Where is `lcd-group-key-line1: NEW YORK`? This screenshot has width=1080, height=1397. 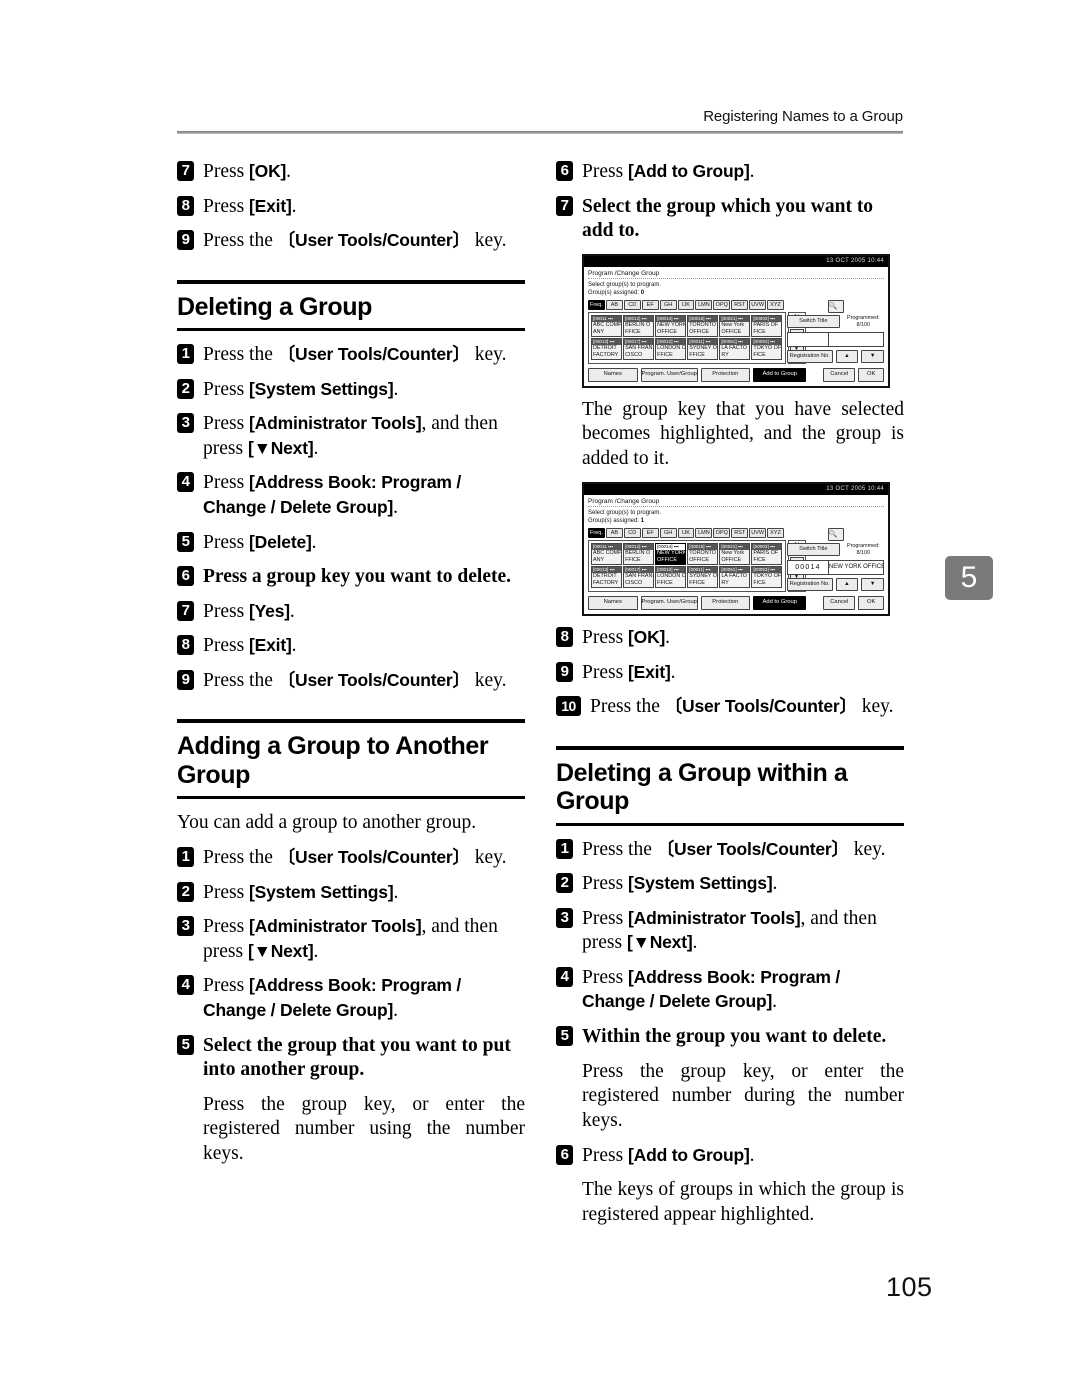 lcd-group-key-line1: NEW YORK is located at coordinates (671, 552).